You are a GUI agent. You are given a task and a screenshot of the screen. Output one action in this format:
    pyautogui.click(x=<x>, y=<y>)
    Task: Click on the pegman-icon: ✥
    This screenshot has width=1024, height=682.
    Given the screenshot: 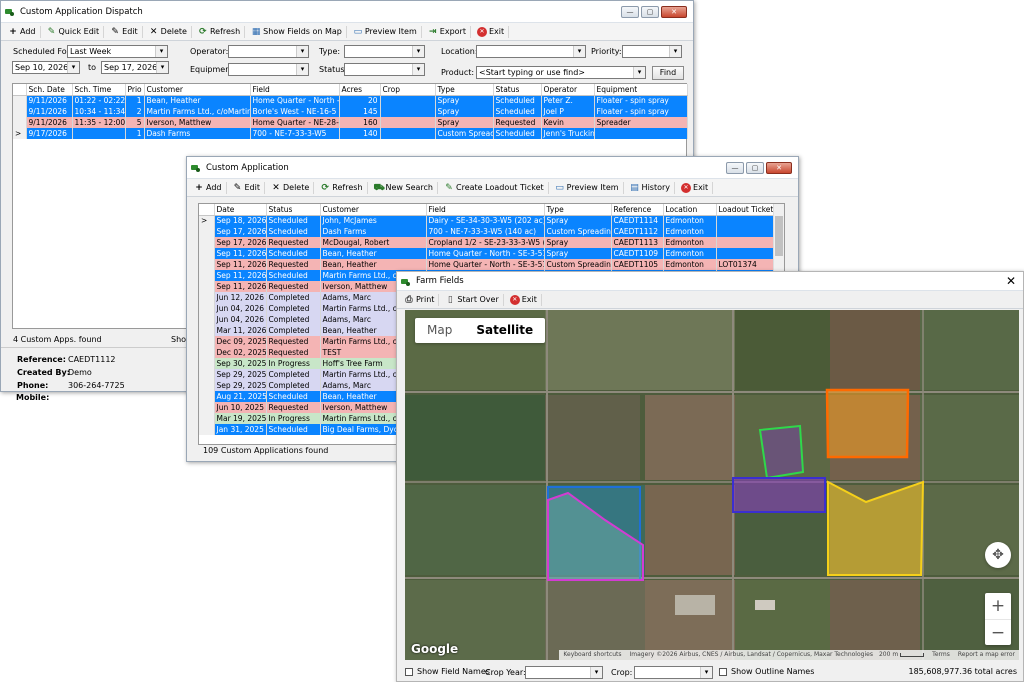 What is the action you would take?
    pyautogui.click(x=998, y=555)
    